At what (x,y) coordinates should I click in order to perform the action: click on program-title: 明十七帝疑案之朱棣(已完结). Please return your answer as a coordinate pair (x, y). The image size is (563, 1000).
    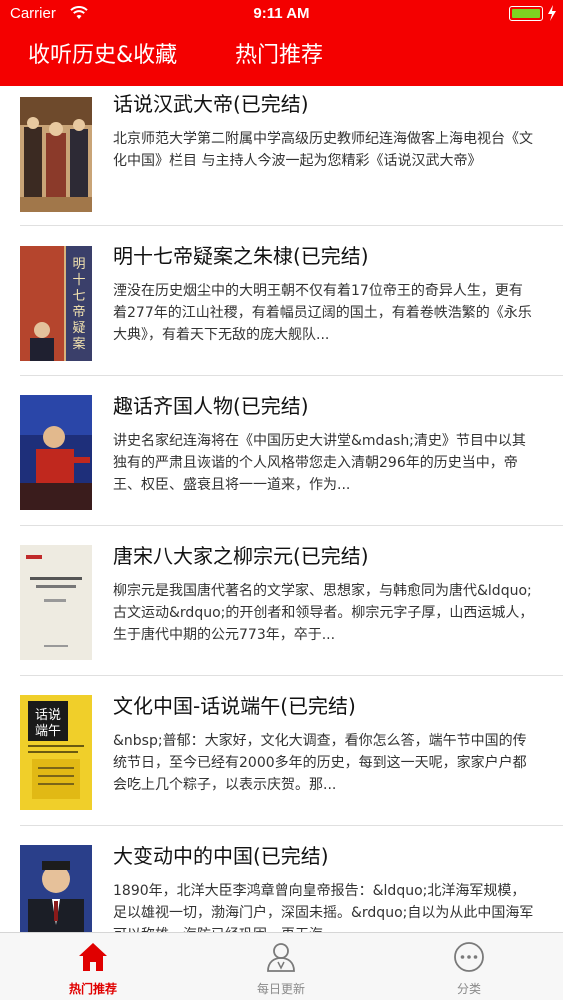
    Looking at the image, I should click on (241, 256).